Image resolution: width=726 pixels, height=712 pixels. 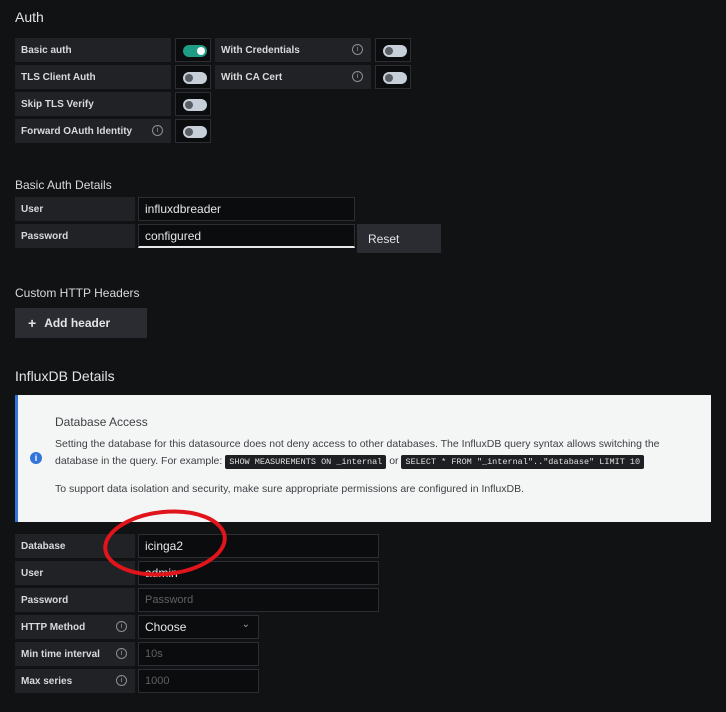 I want to click on basic-auth-text: Basic auth, so click(x=46, y=50).